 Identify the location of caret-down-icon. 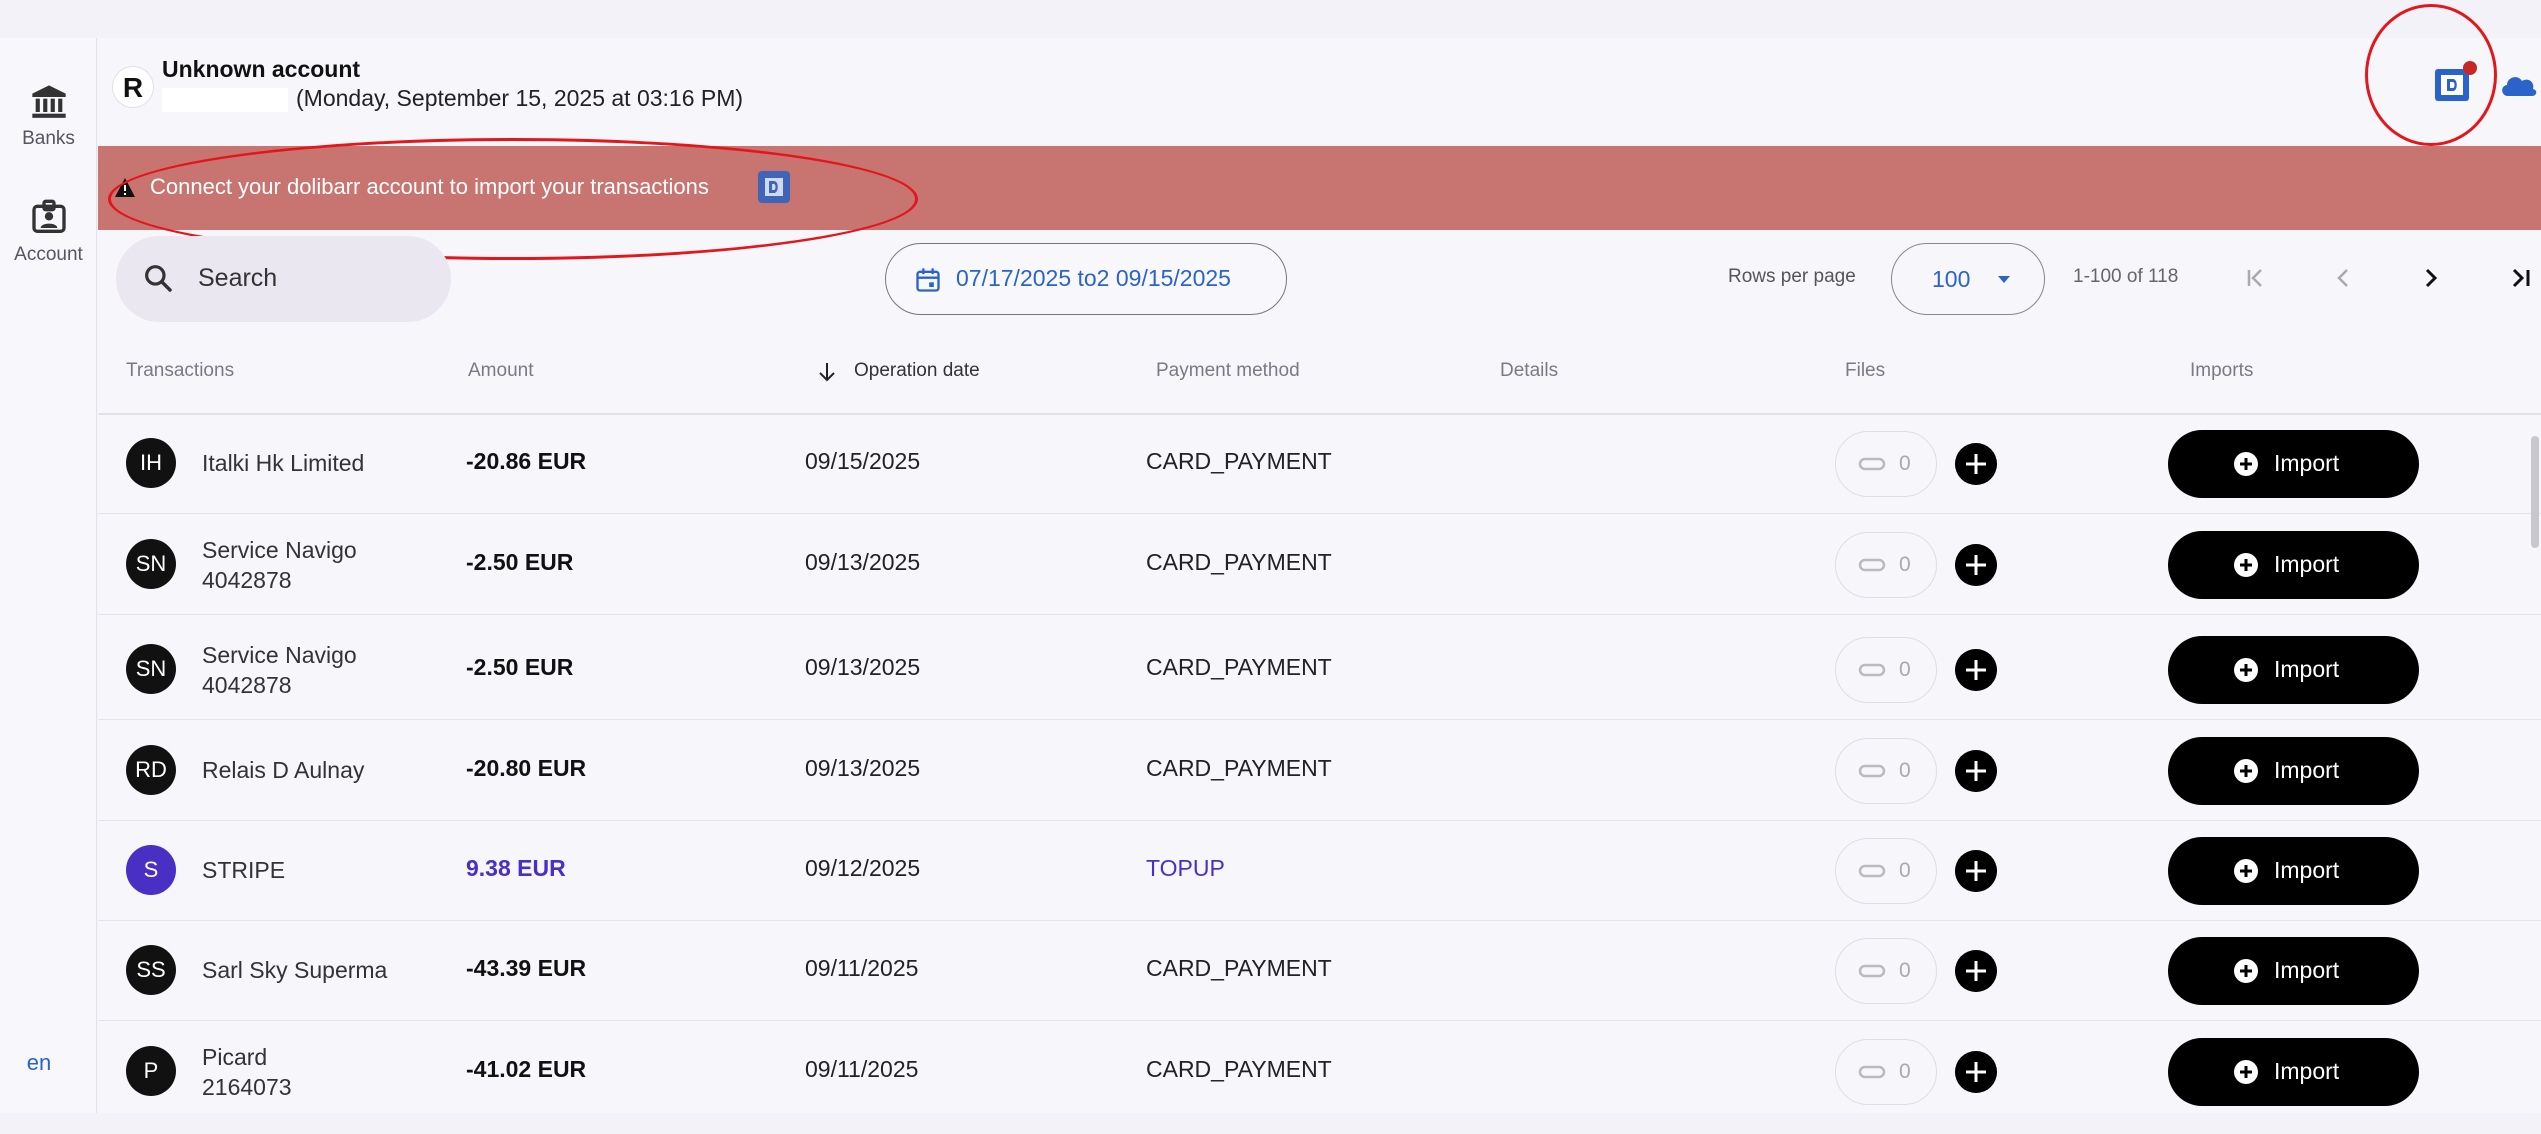
(2004, 279).